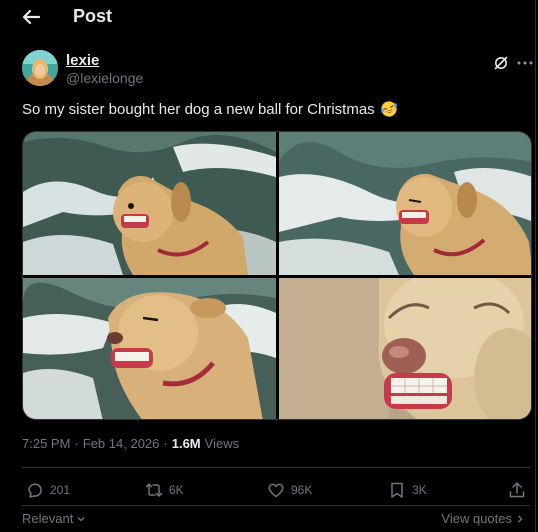 This screenshot has height=532, width=538. I want to click on more-icon, so click(525, 63).